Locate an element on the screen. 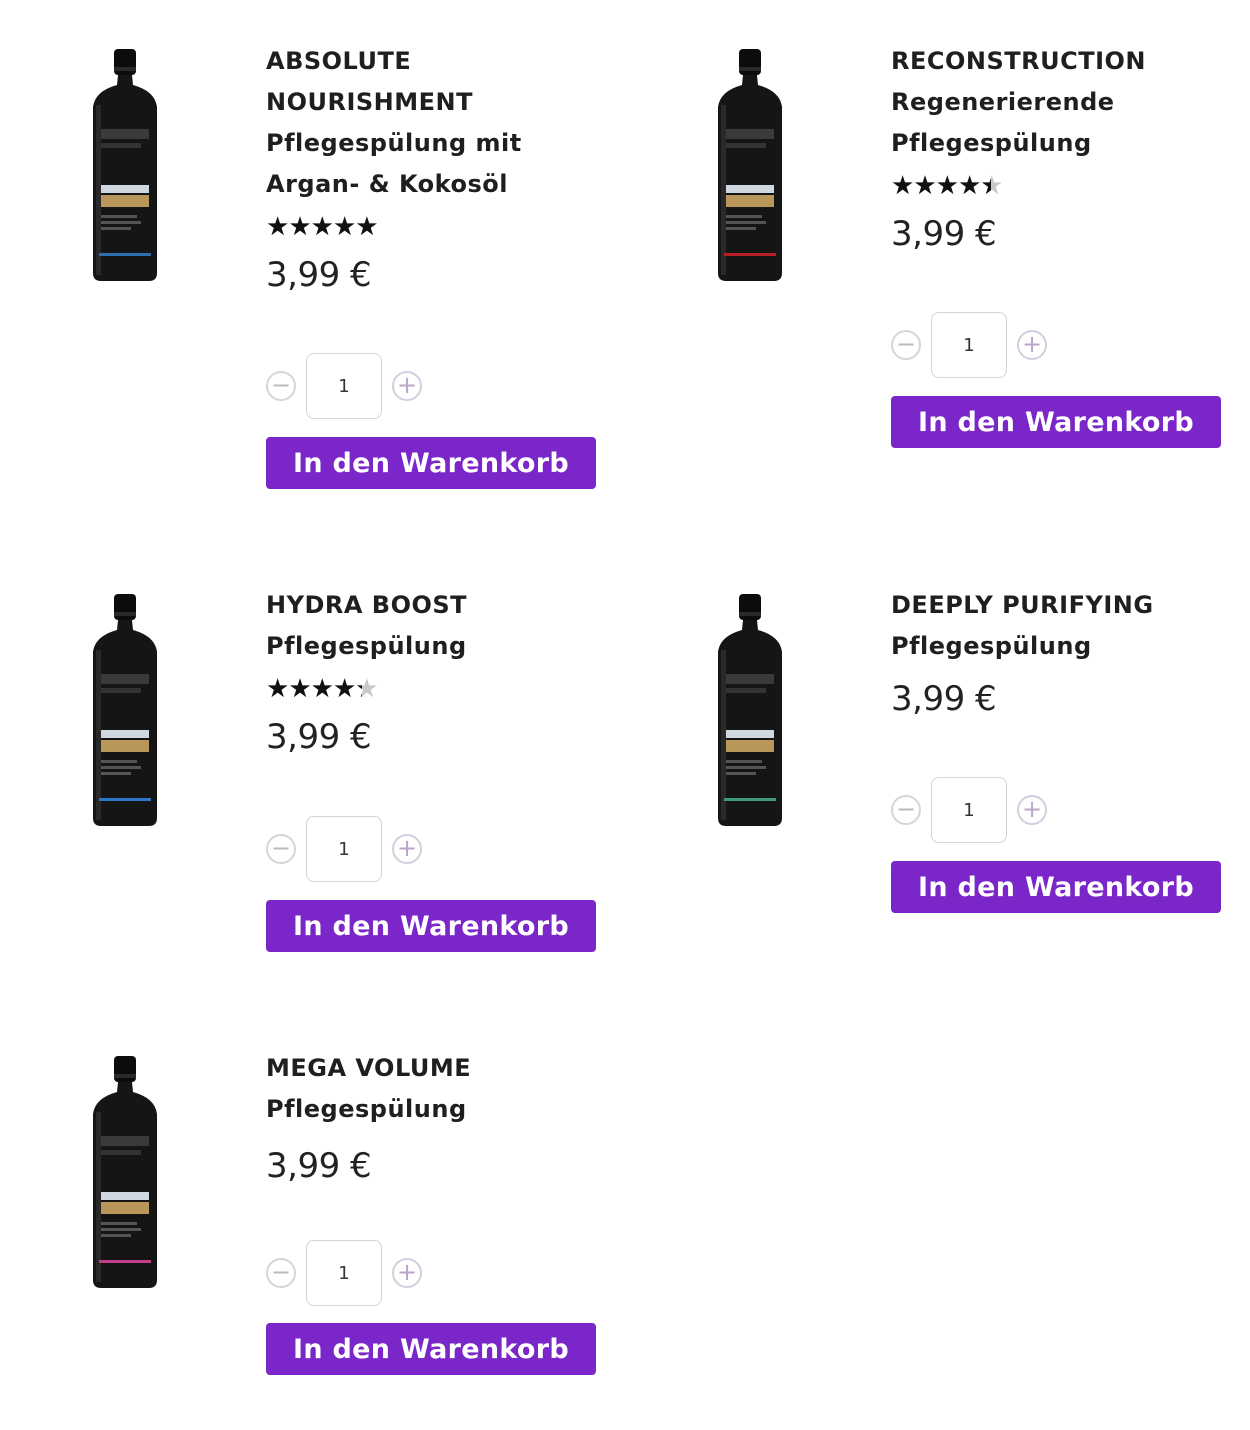  title-line: ABSOLUTE is located at coordinates (339, 61).